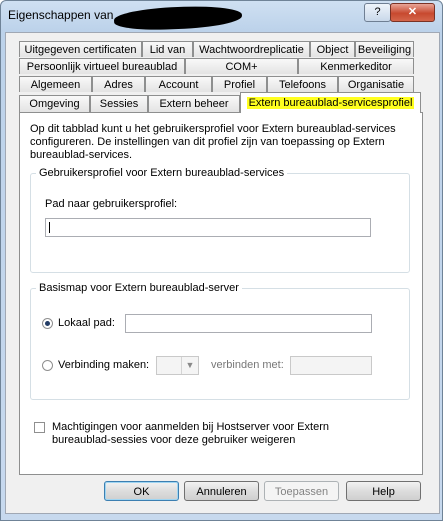 The image size is (443, 521). I want to click on cancel-button: Annuleren, so click(221, 491).